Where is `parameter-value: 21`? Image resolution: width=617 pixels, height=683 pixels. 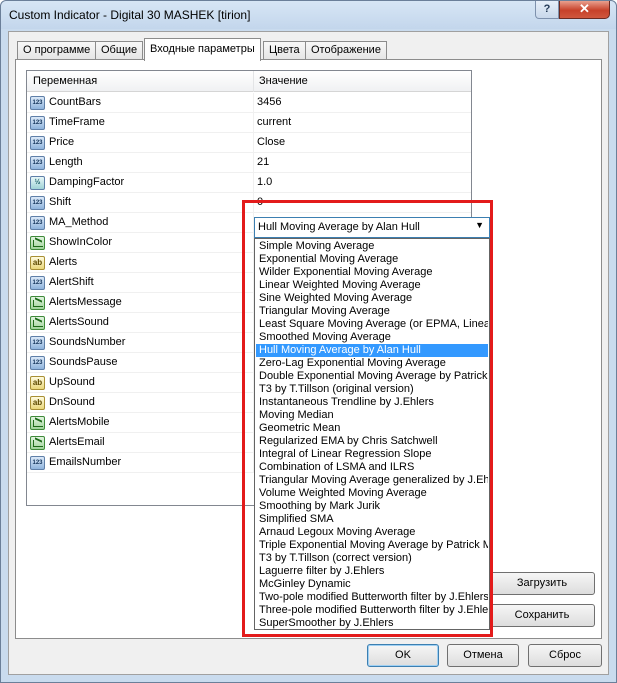 parameter-value: 21 is located at coordinates (263, 162).